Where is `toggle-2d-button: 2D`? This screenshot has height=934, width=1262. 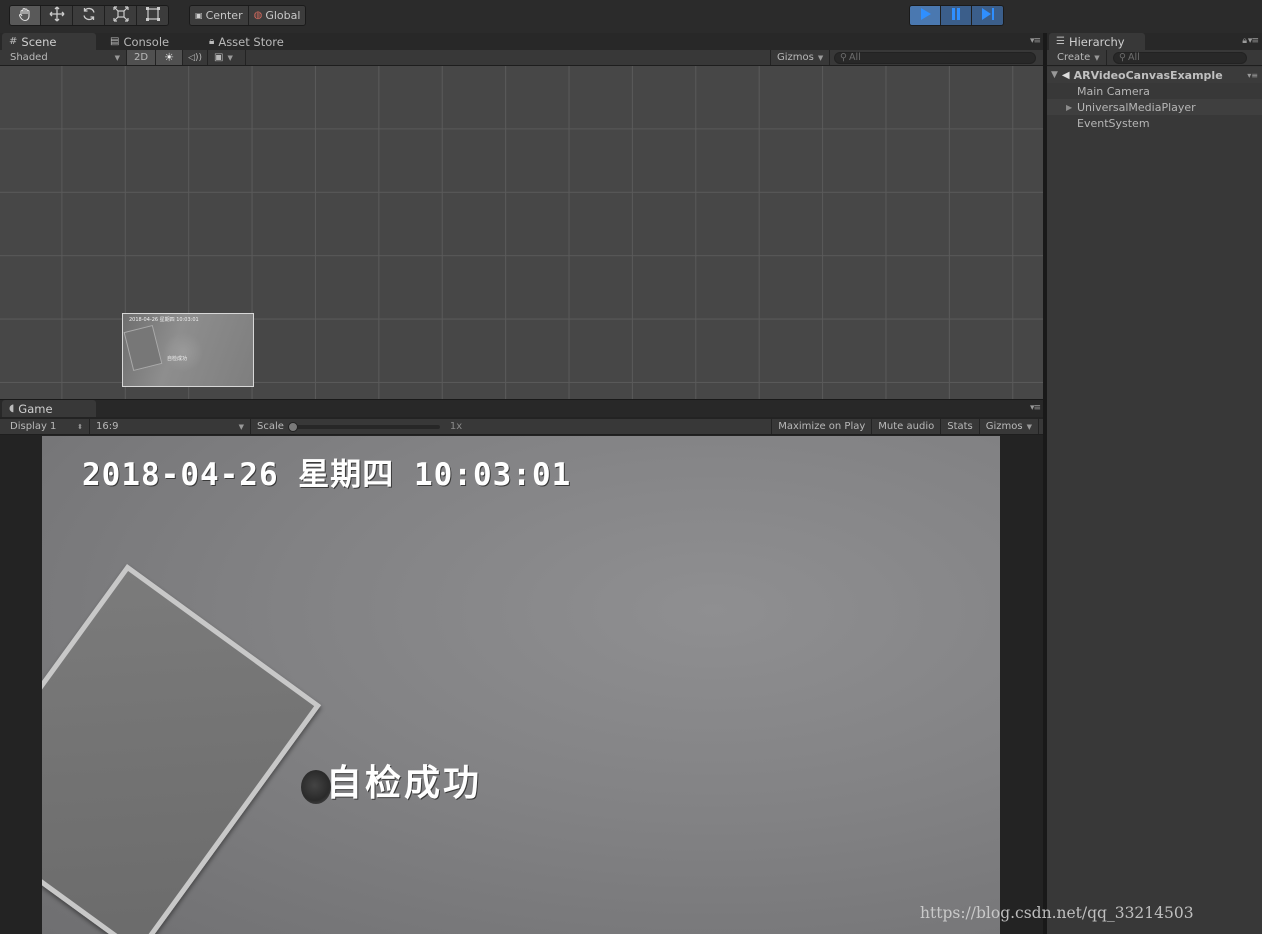 toggle-2d-button: 2D is located at coordinates (141, 57).